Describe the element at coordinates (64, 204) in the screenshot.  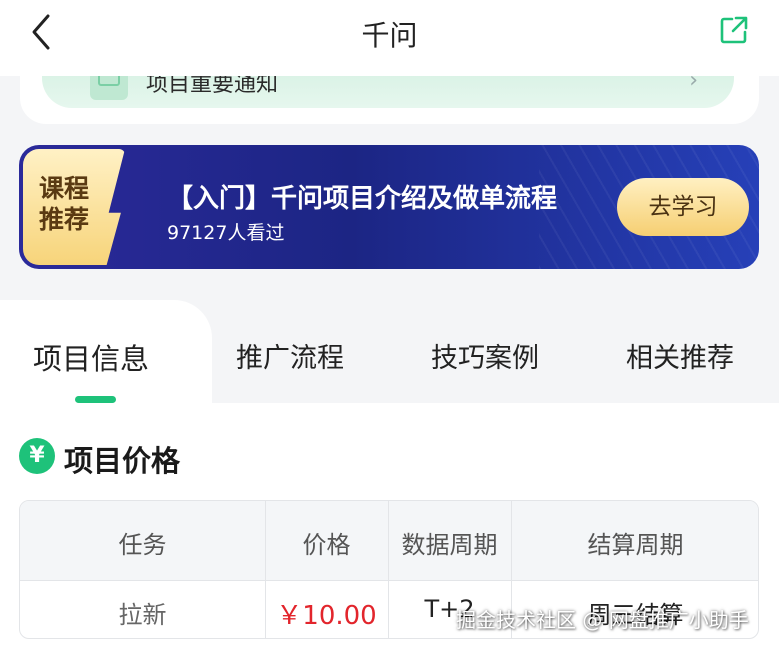
I see `badge-label: 课程 推荐` at that location.